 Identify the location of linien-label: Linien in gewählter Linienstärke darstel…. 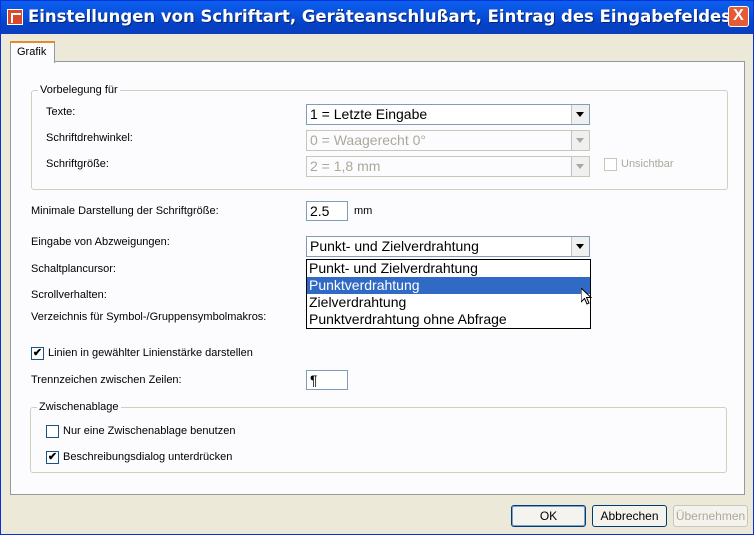
(150, 353).